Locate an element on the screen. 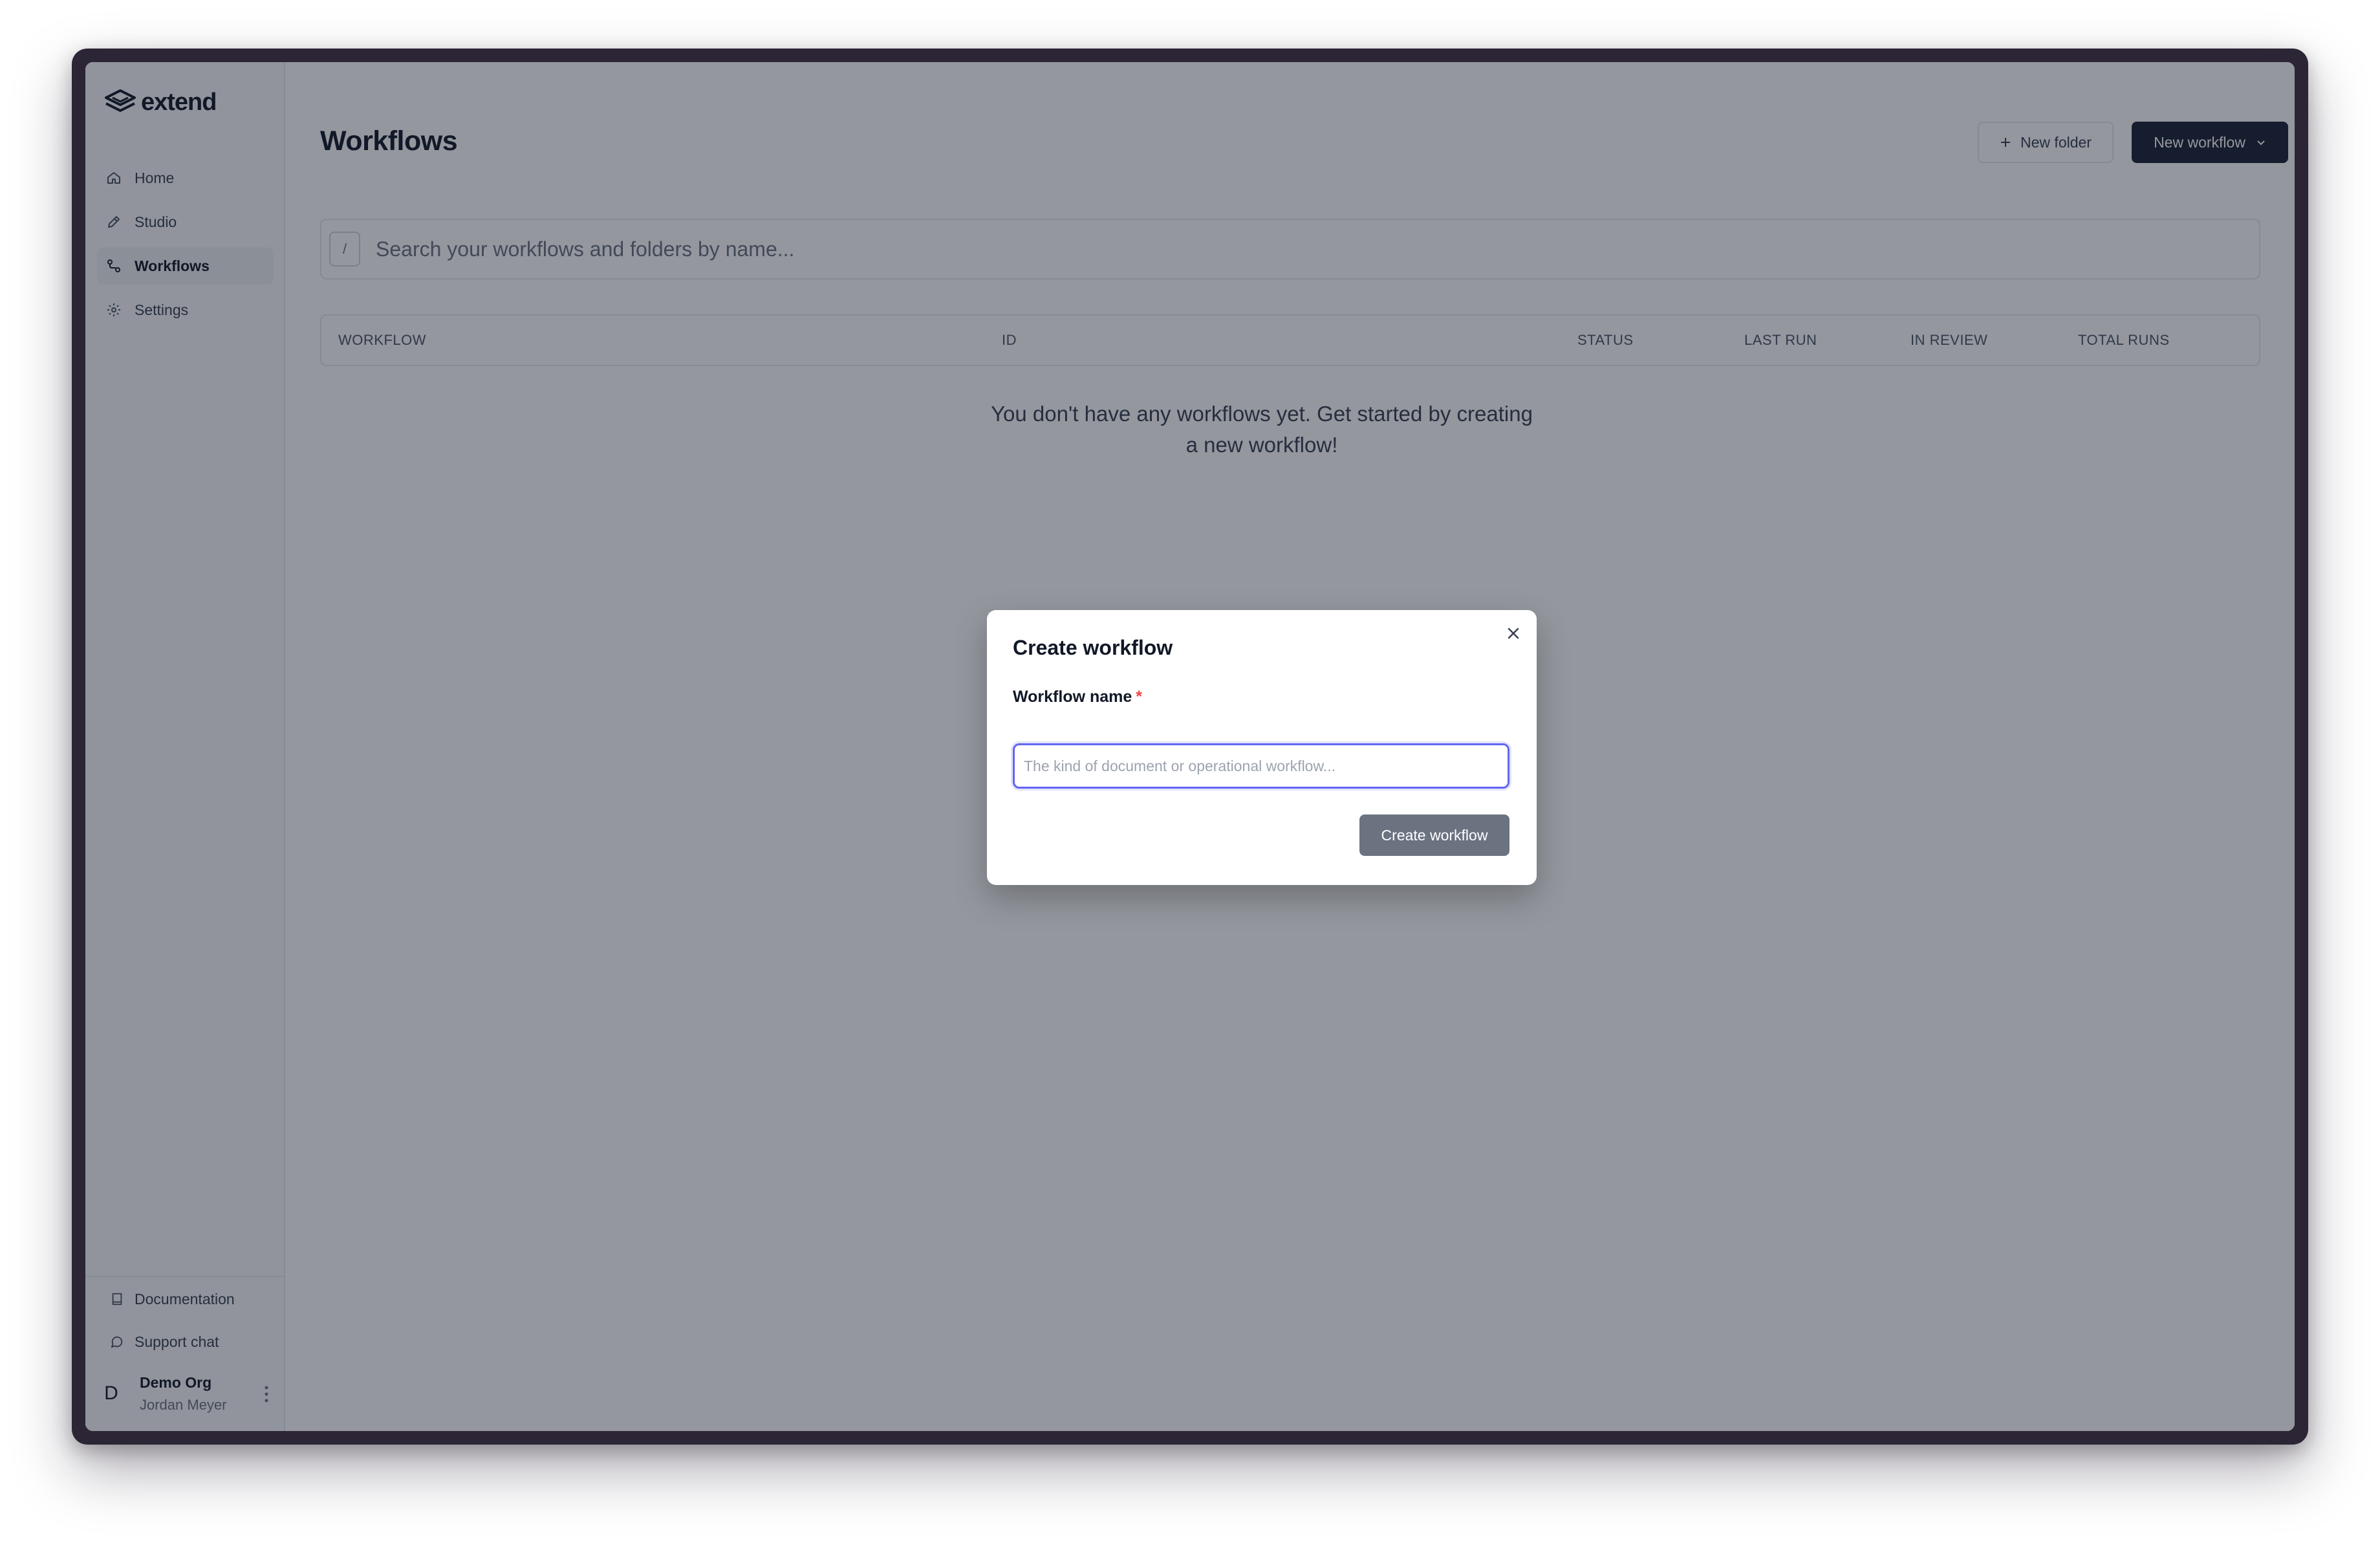 Image resolution: width=2380 pixels, height=1541 pixels. workflow-name-label: Workflow name * is located at coordinates (1077, 697).